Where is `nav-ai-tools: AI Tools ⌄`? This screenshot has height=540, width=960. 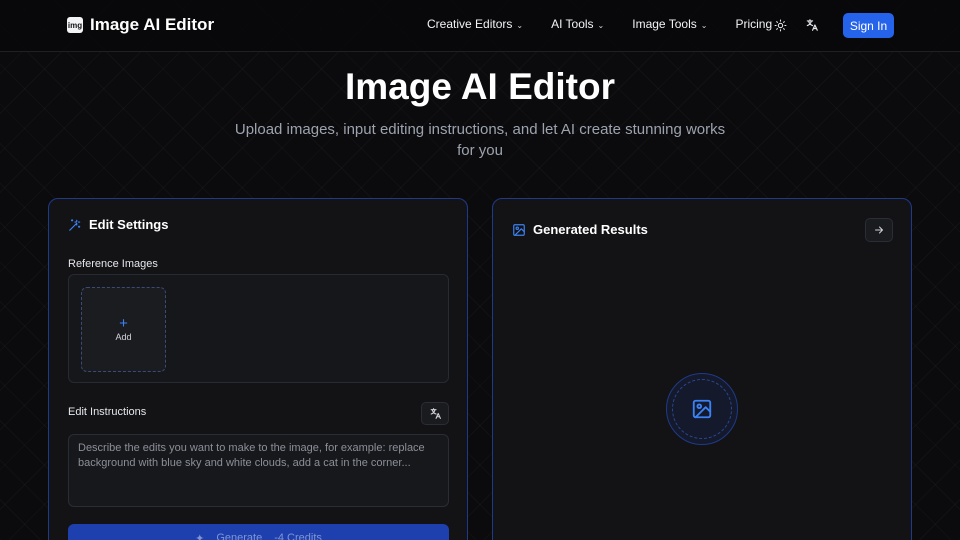
nav-ai-tools: AI Tools ⌄ is located at coordinates (577, 24).